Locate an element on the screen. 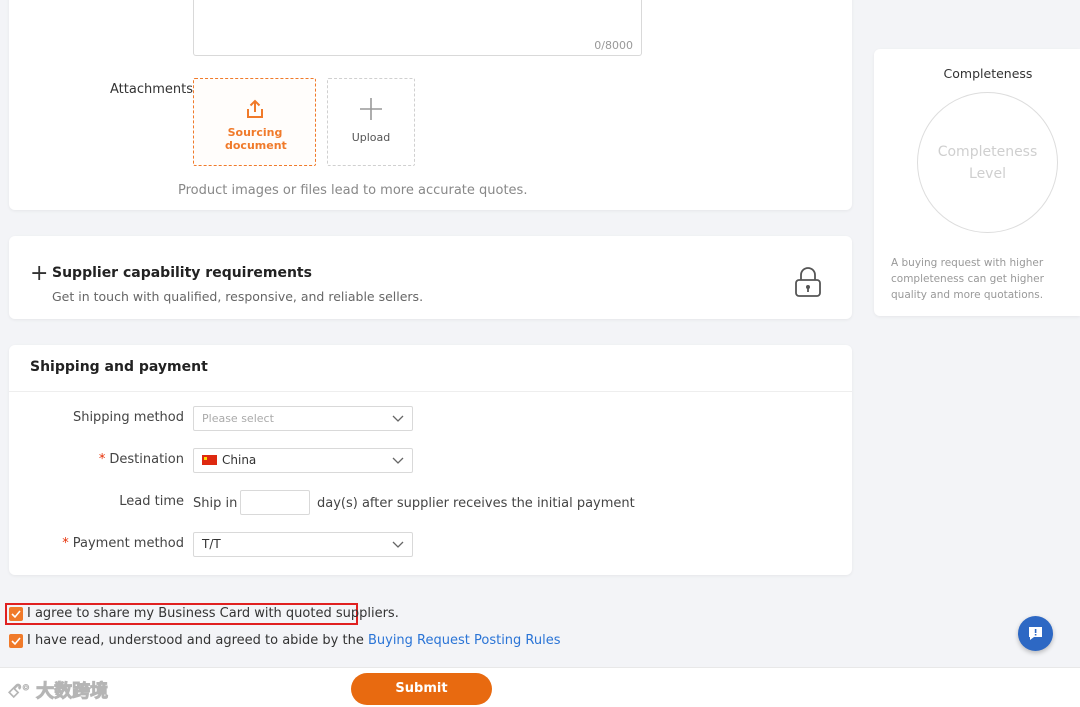 The height and width of the screenshot is (707, 1080). feedback-button is located at coordinates (1035, 633).